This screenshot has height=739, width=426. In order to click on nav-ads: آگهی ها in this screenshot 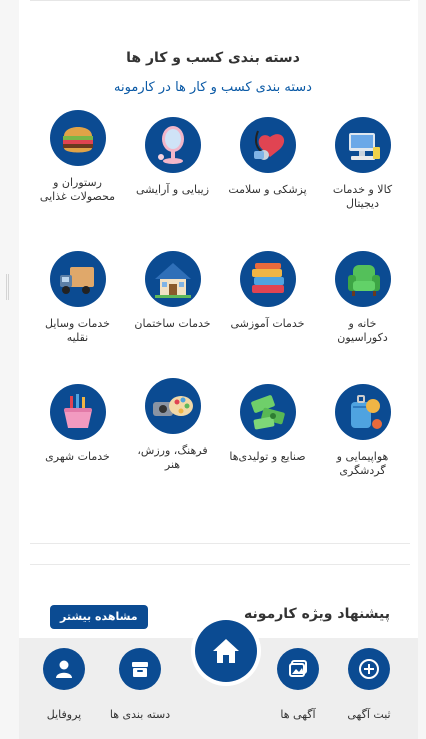, I will do `click(298, 684)`.